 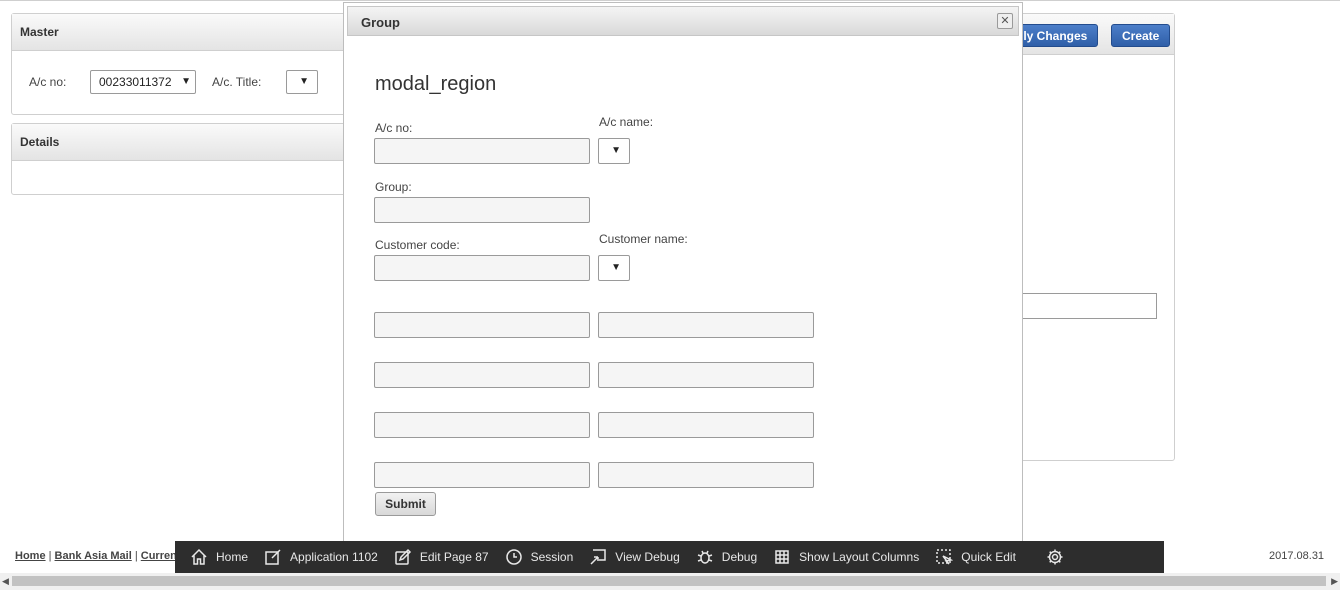 What do you see at coordinates (782, 557) in the screenshot?
I see `grid-icon` at bounding box center [782, 557].